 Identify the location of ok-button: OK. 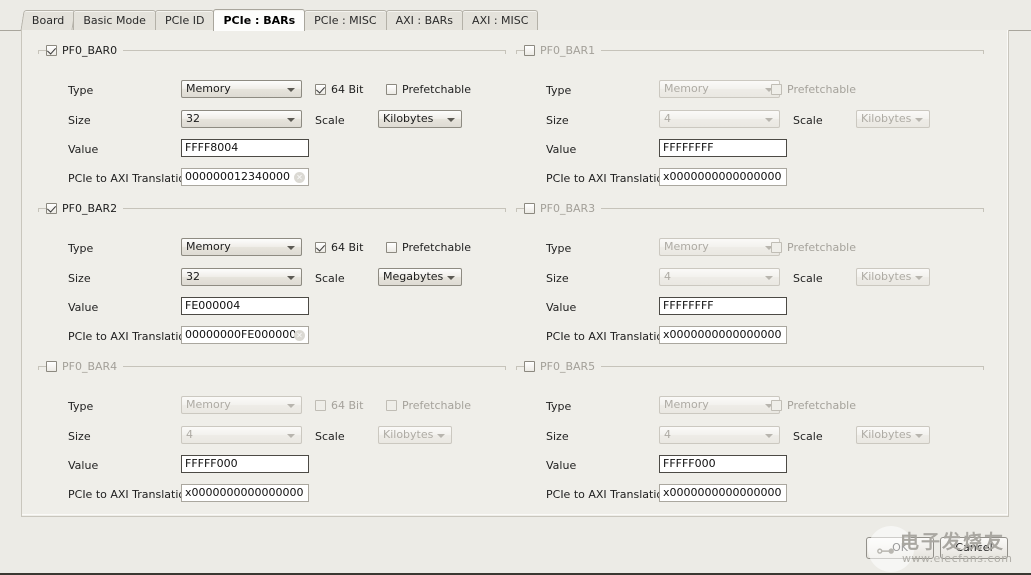
(900, 548).